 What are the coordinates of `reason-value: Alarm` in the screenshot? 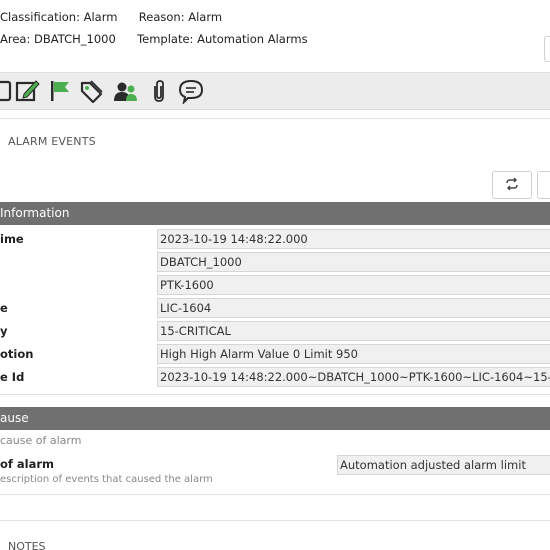 It's located at (205, 17).